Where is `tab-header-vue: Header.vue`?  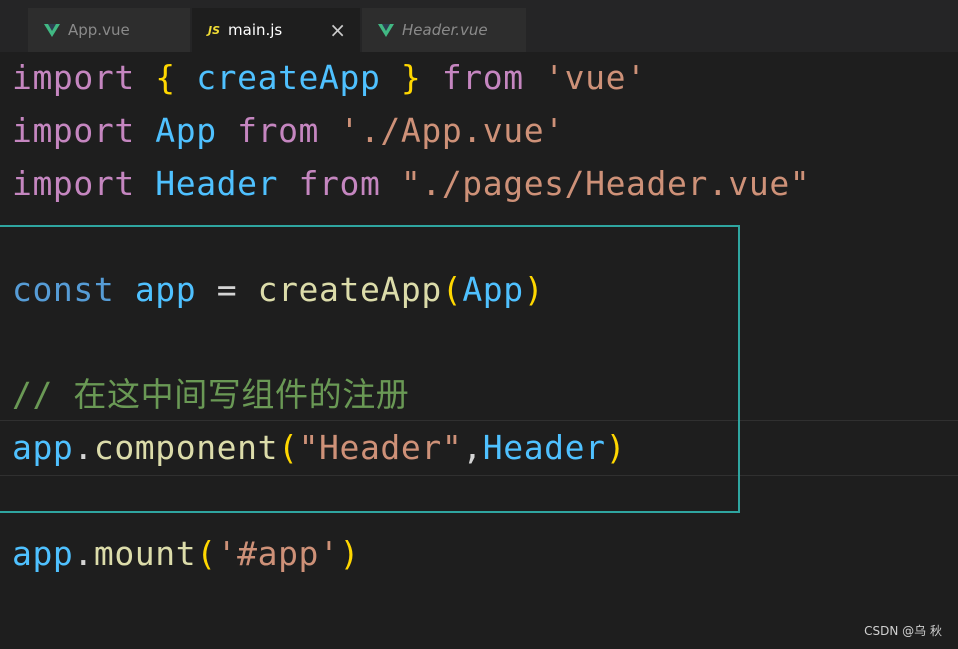
tab-header-vue: Header.vue is located at coordinates (444, 30).